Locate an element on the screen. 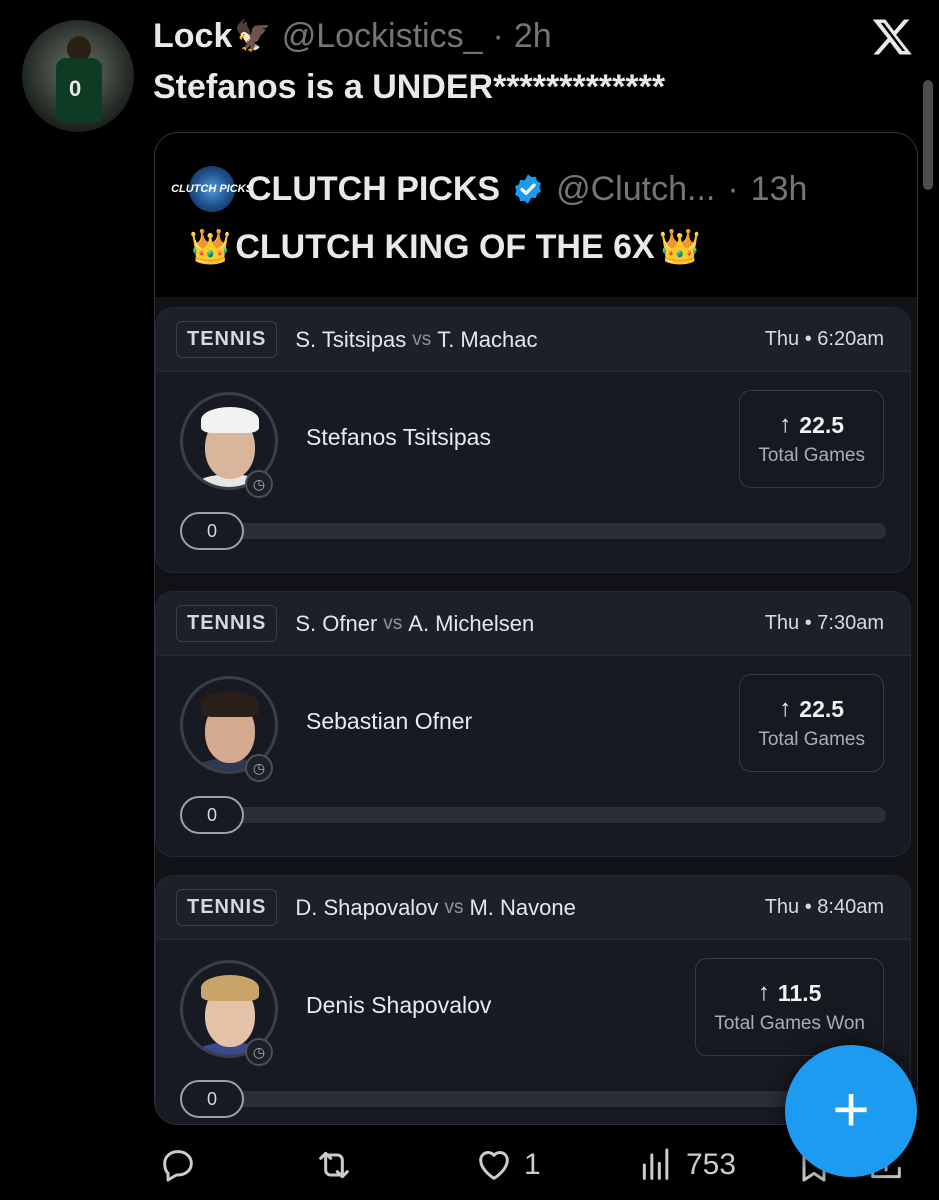  repost-button is located at coordinates (334, 1165).